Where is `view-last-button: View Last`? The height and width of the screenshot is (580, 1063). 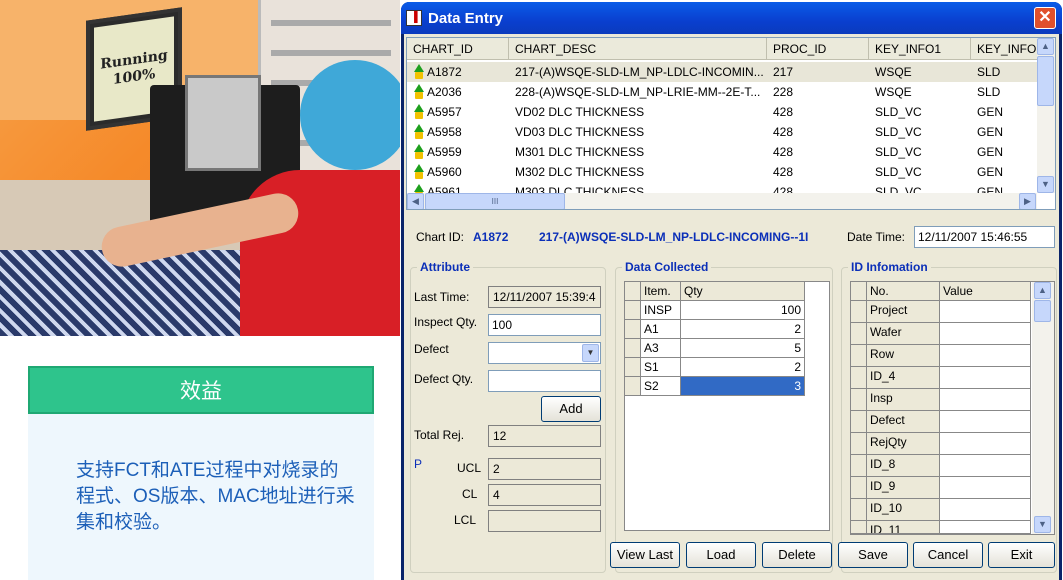
view-last-button: View Last is located at coordinates (645, 555).